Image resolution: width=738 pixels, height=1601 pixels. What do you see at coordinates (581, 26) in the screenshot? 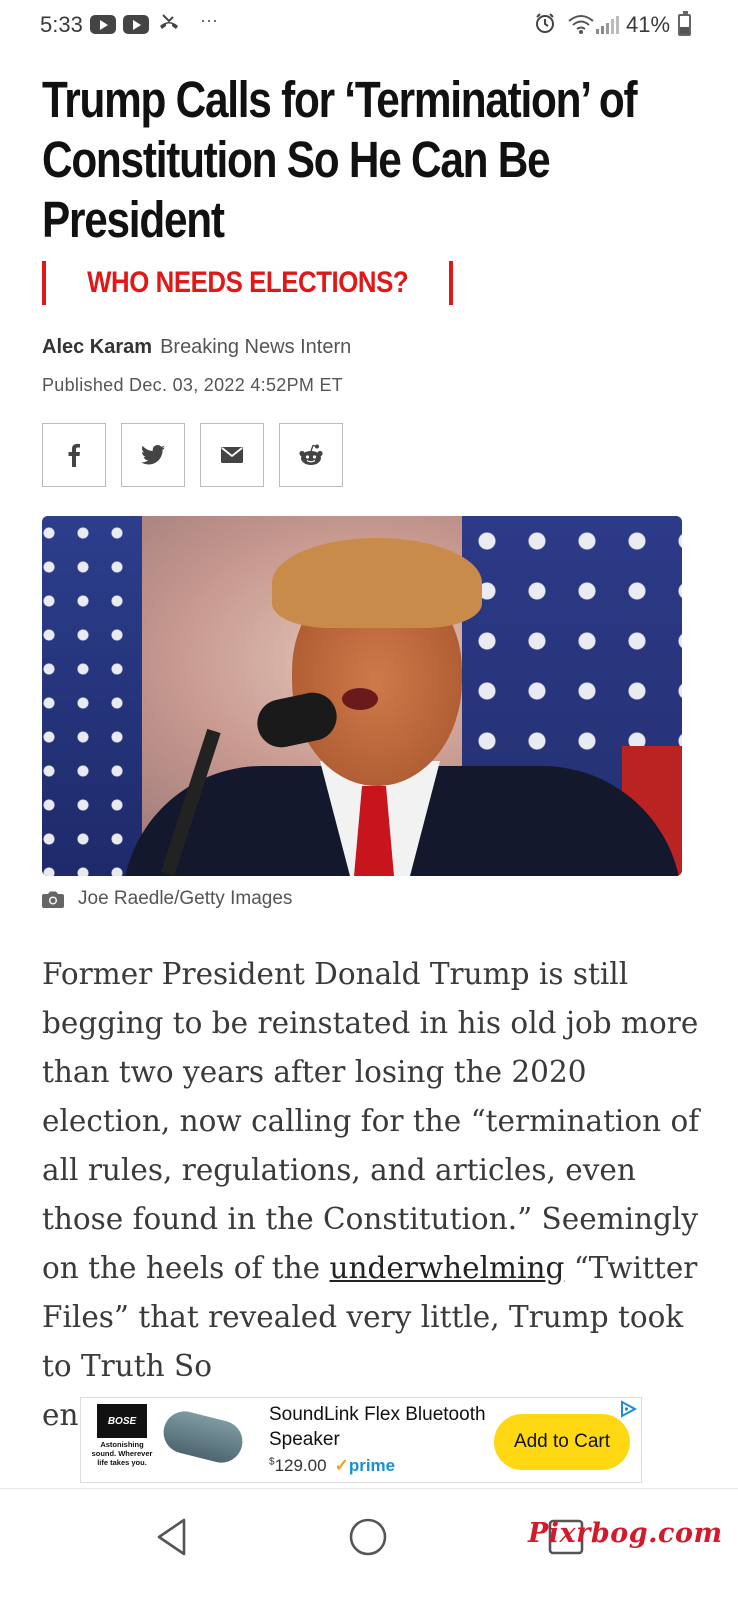
I see `wifi-icon` at bounding box center [581, 26].